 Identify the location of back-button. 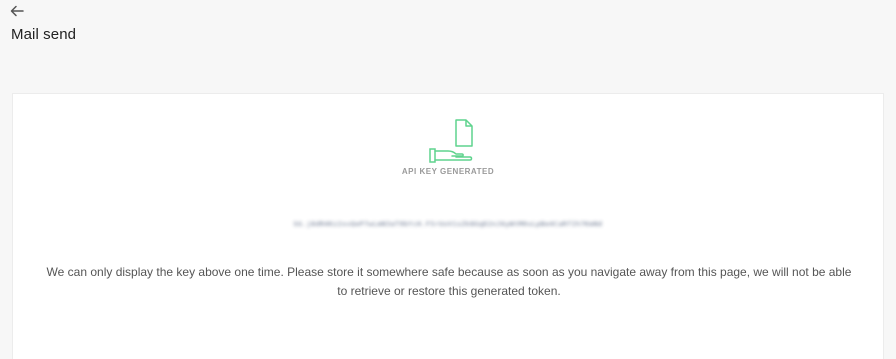
(20, 11).